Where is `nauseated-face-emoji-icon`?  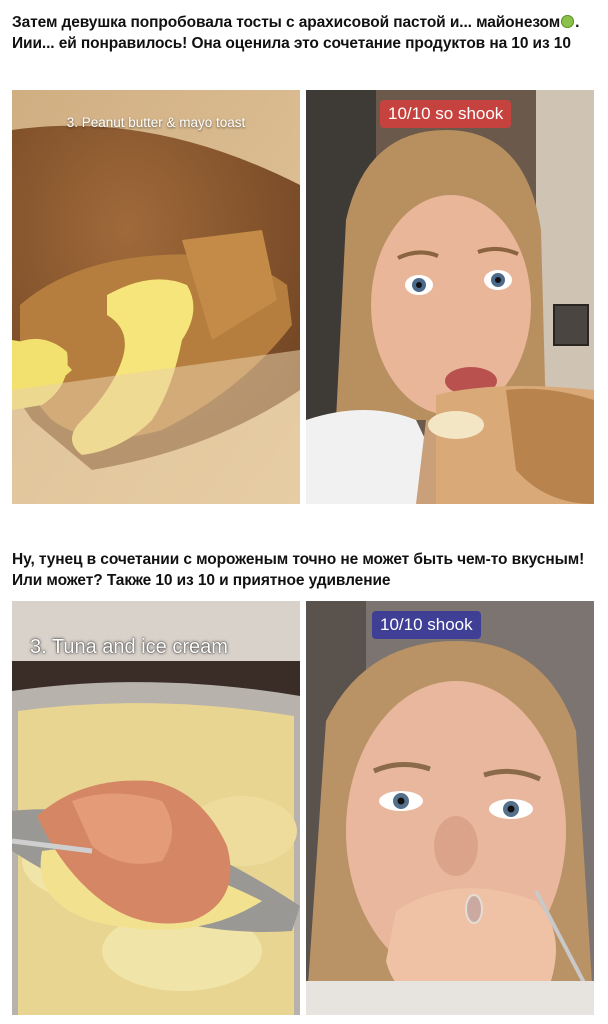 nauseated-face-emoji-icon is located at coordinates (568, 21).